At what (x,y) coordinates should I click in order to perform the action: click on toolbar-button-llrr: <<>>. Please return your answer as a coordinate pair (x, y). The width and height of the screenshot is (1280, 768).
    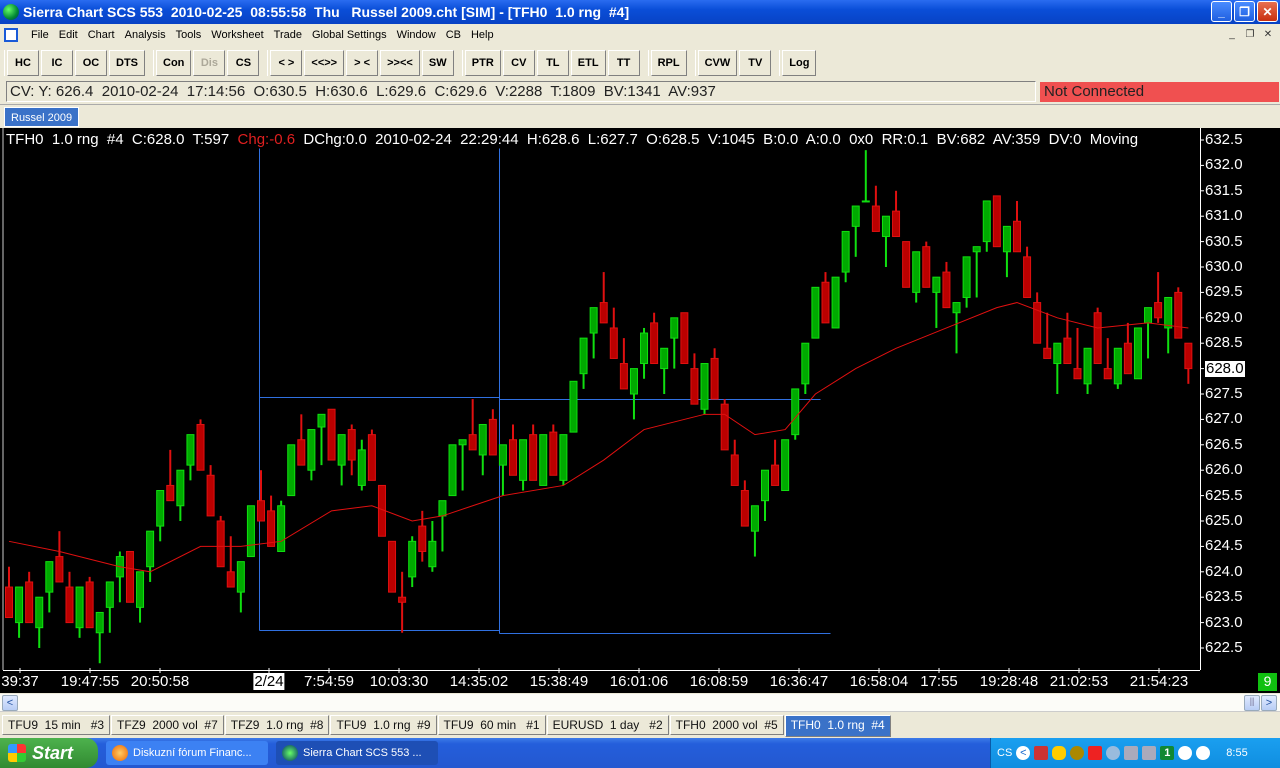
    Looking at the image, I should click on (324, 63).